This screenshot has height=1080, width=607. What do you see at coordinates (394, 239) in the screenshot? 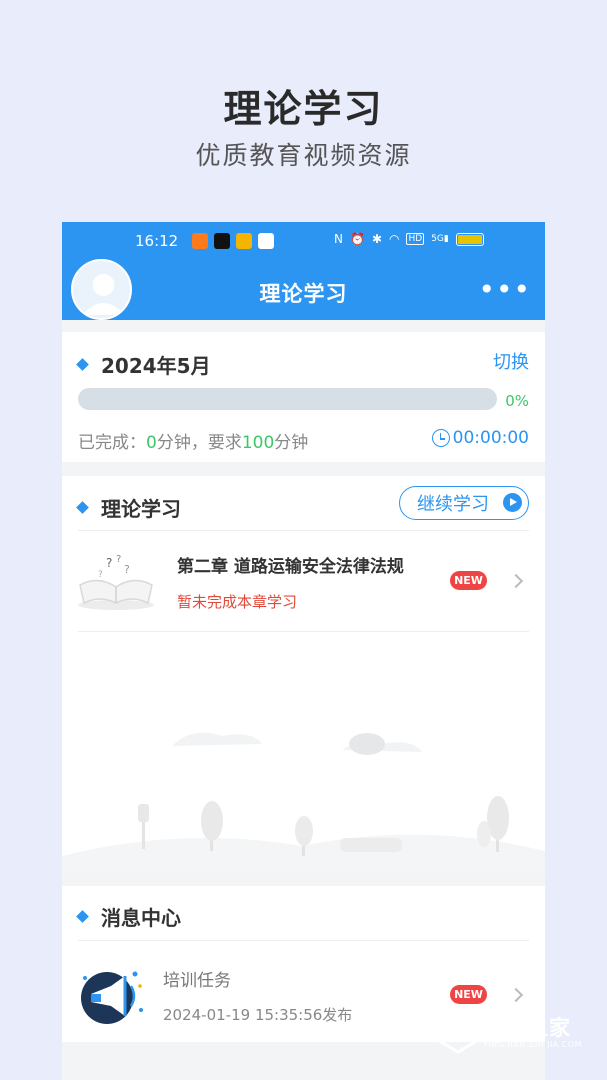
I see `wifi-icon: ◠` at bounding box center [394, 239].